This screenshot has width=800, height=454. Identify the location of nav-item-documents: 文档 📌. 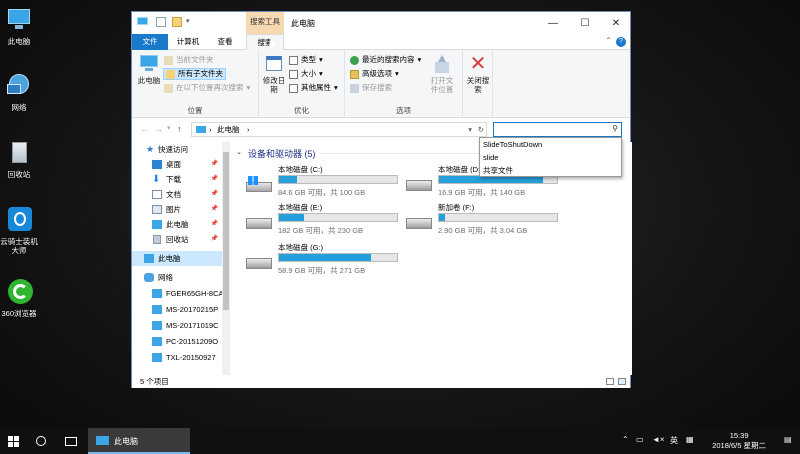
(177, 194).